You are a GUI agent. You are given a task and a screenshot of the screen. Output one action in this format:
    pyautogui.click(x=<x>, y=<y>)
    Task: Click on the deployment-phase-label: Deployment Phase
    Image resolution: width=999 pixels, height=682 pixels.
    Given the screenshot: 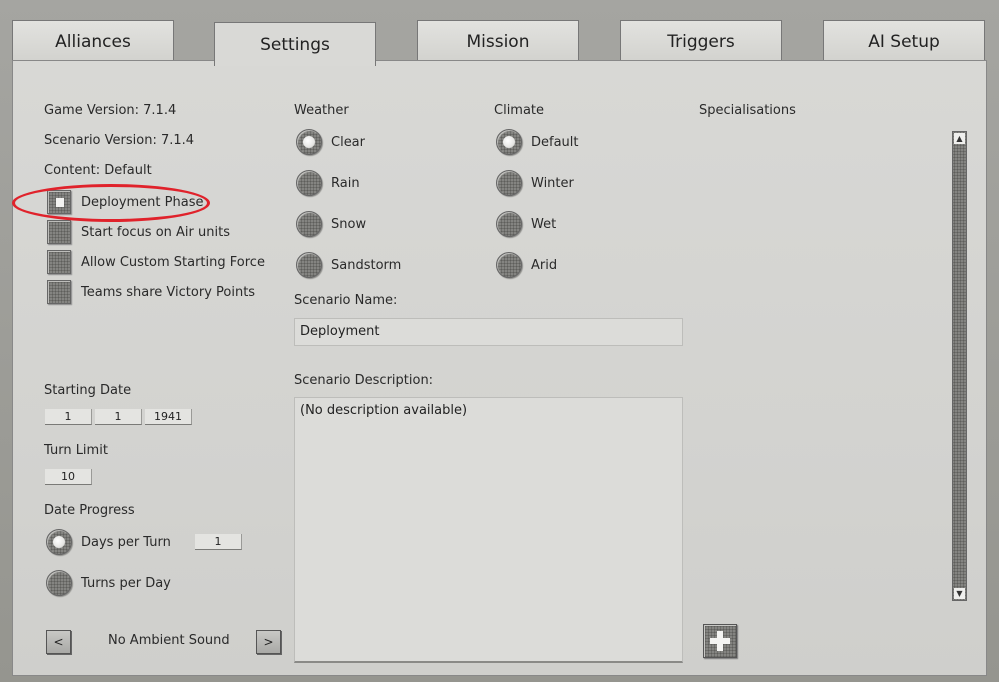 What is the action you would take?
    pyautogui.click(x=142, y=202)
    